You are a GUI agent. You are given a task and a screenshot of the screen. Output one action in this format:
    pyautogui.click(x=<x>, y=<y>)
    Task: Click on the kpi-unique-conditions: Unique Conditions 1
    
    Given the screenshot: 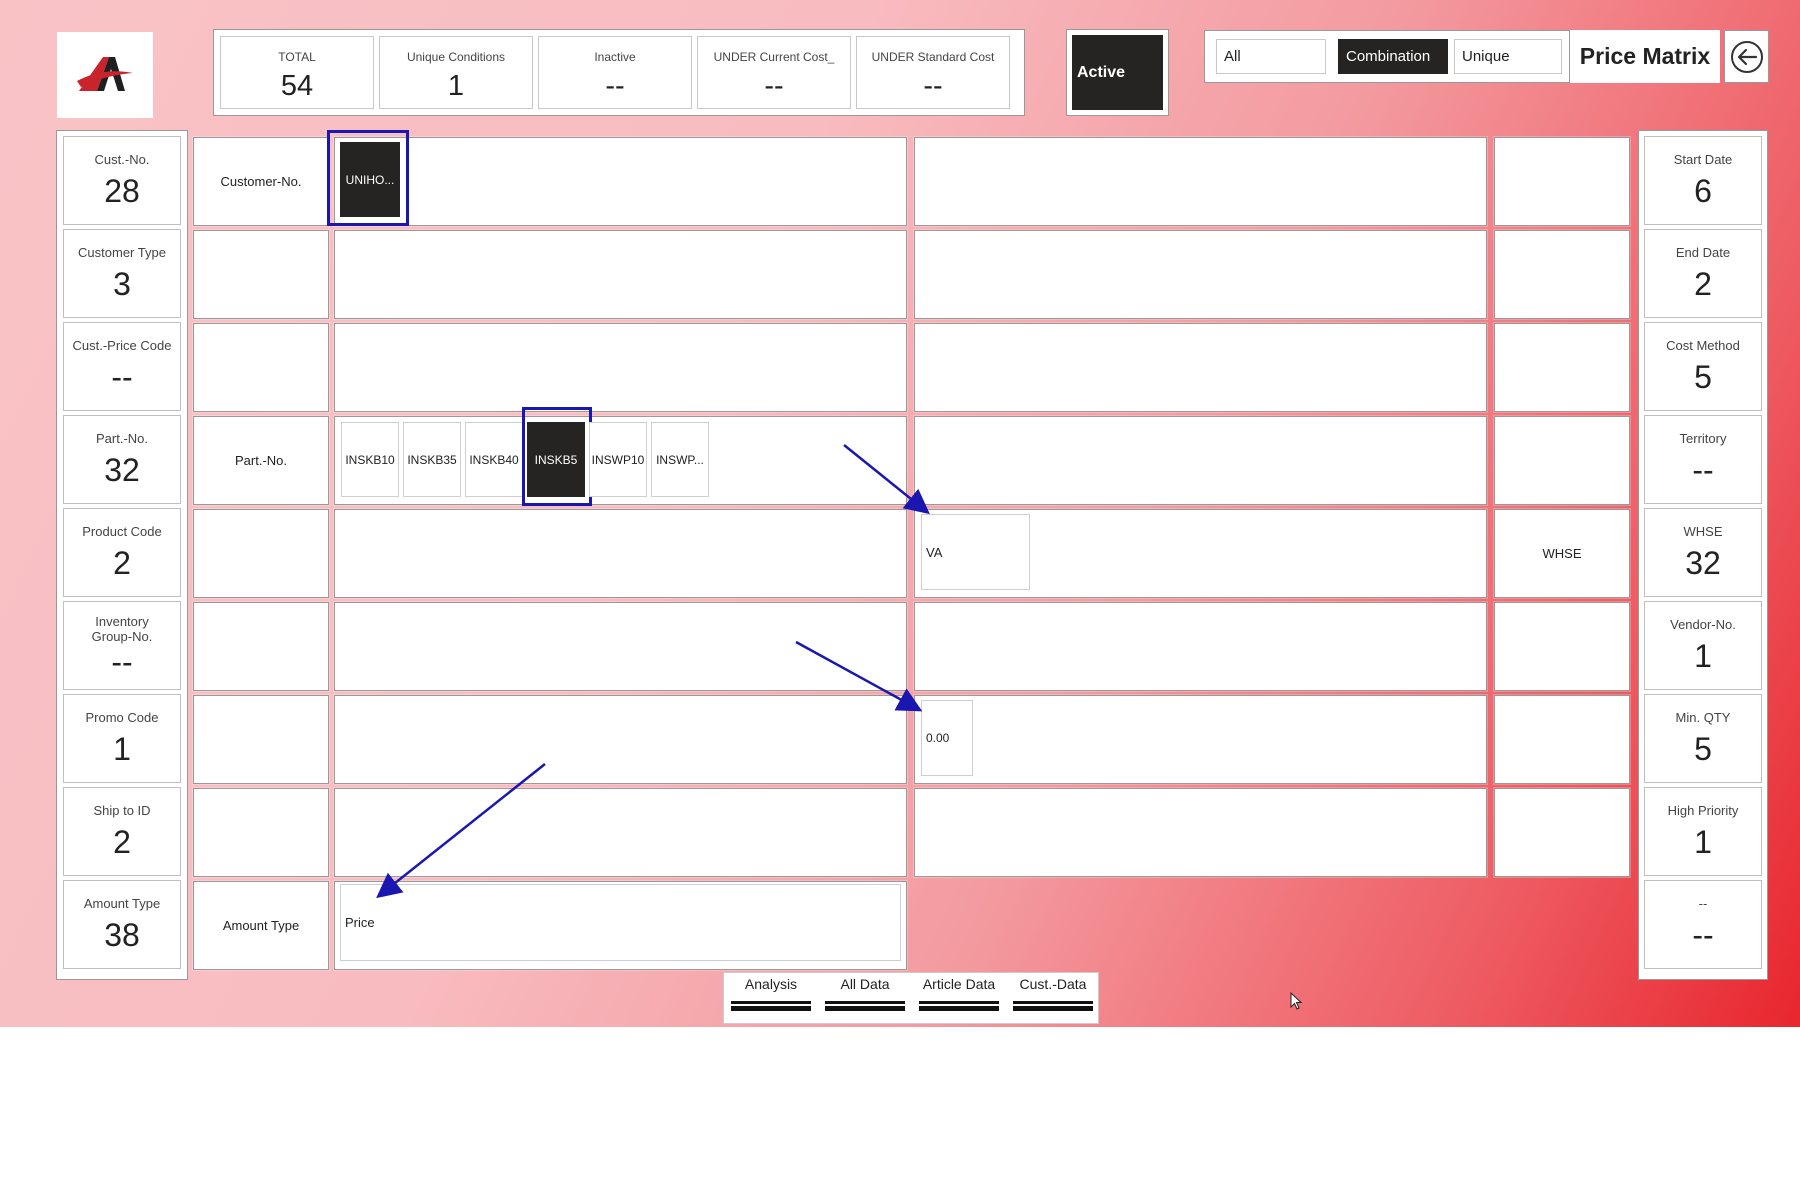 What is the action you would take?
    pyautogui.click(x=456, y=72)
    